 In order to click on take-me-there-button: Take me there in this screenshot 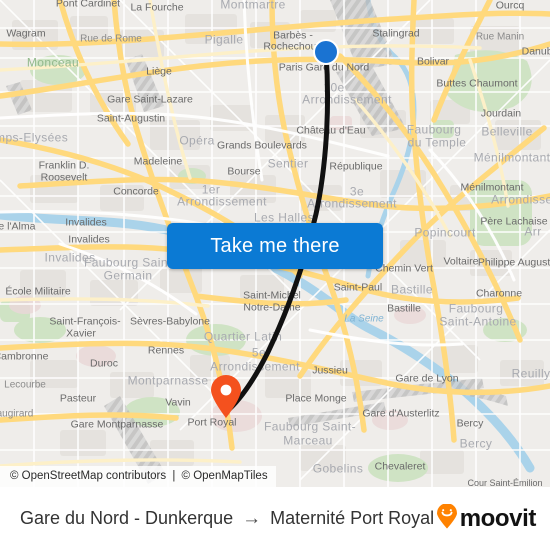, I will do `click(275, 246)`.